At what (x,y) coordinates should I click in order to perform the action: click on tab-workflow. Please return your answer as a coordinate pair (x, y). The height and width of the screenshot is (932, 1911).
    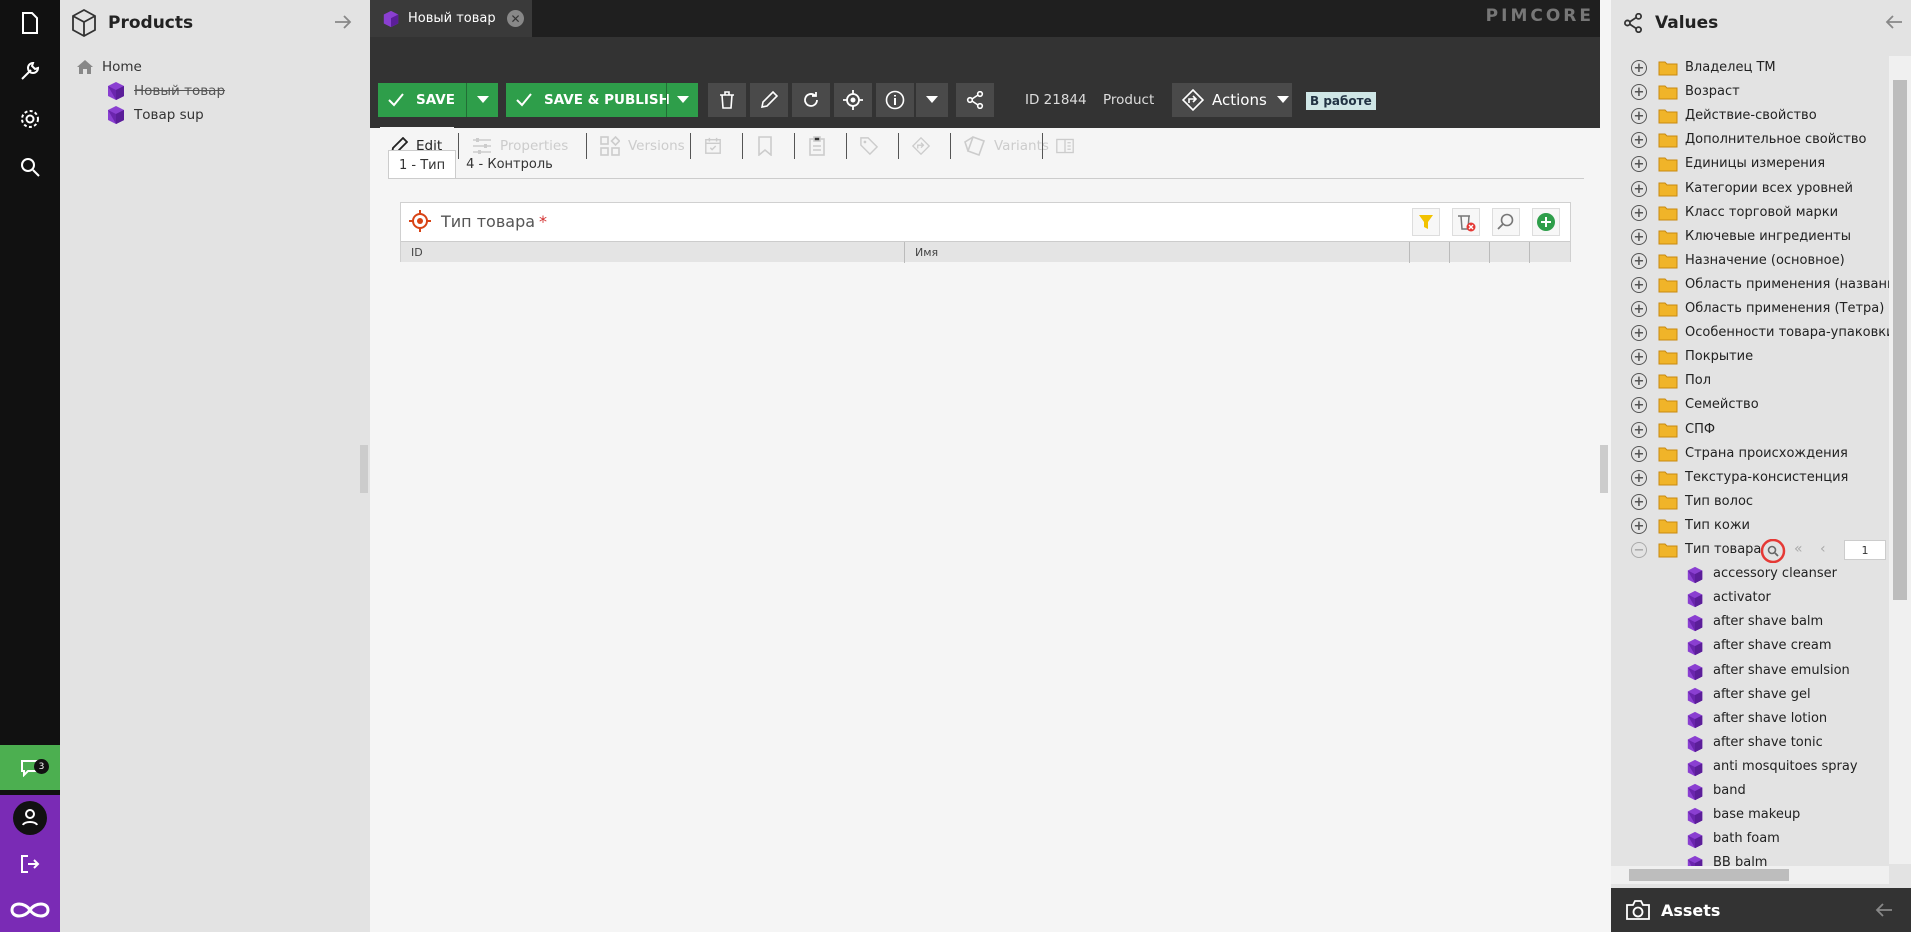
    Looking at the image, I should click on (925, 145).